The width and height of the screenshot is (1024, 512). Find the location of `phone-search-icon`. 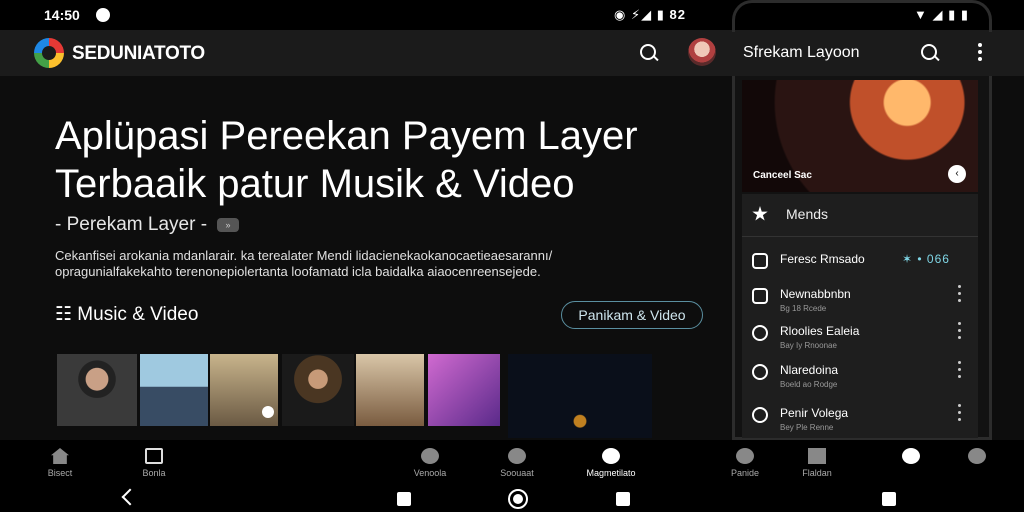

phone-search-icon is located at coordinates (930, 53).